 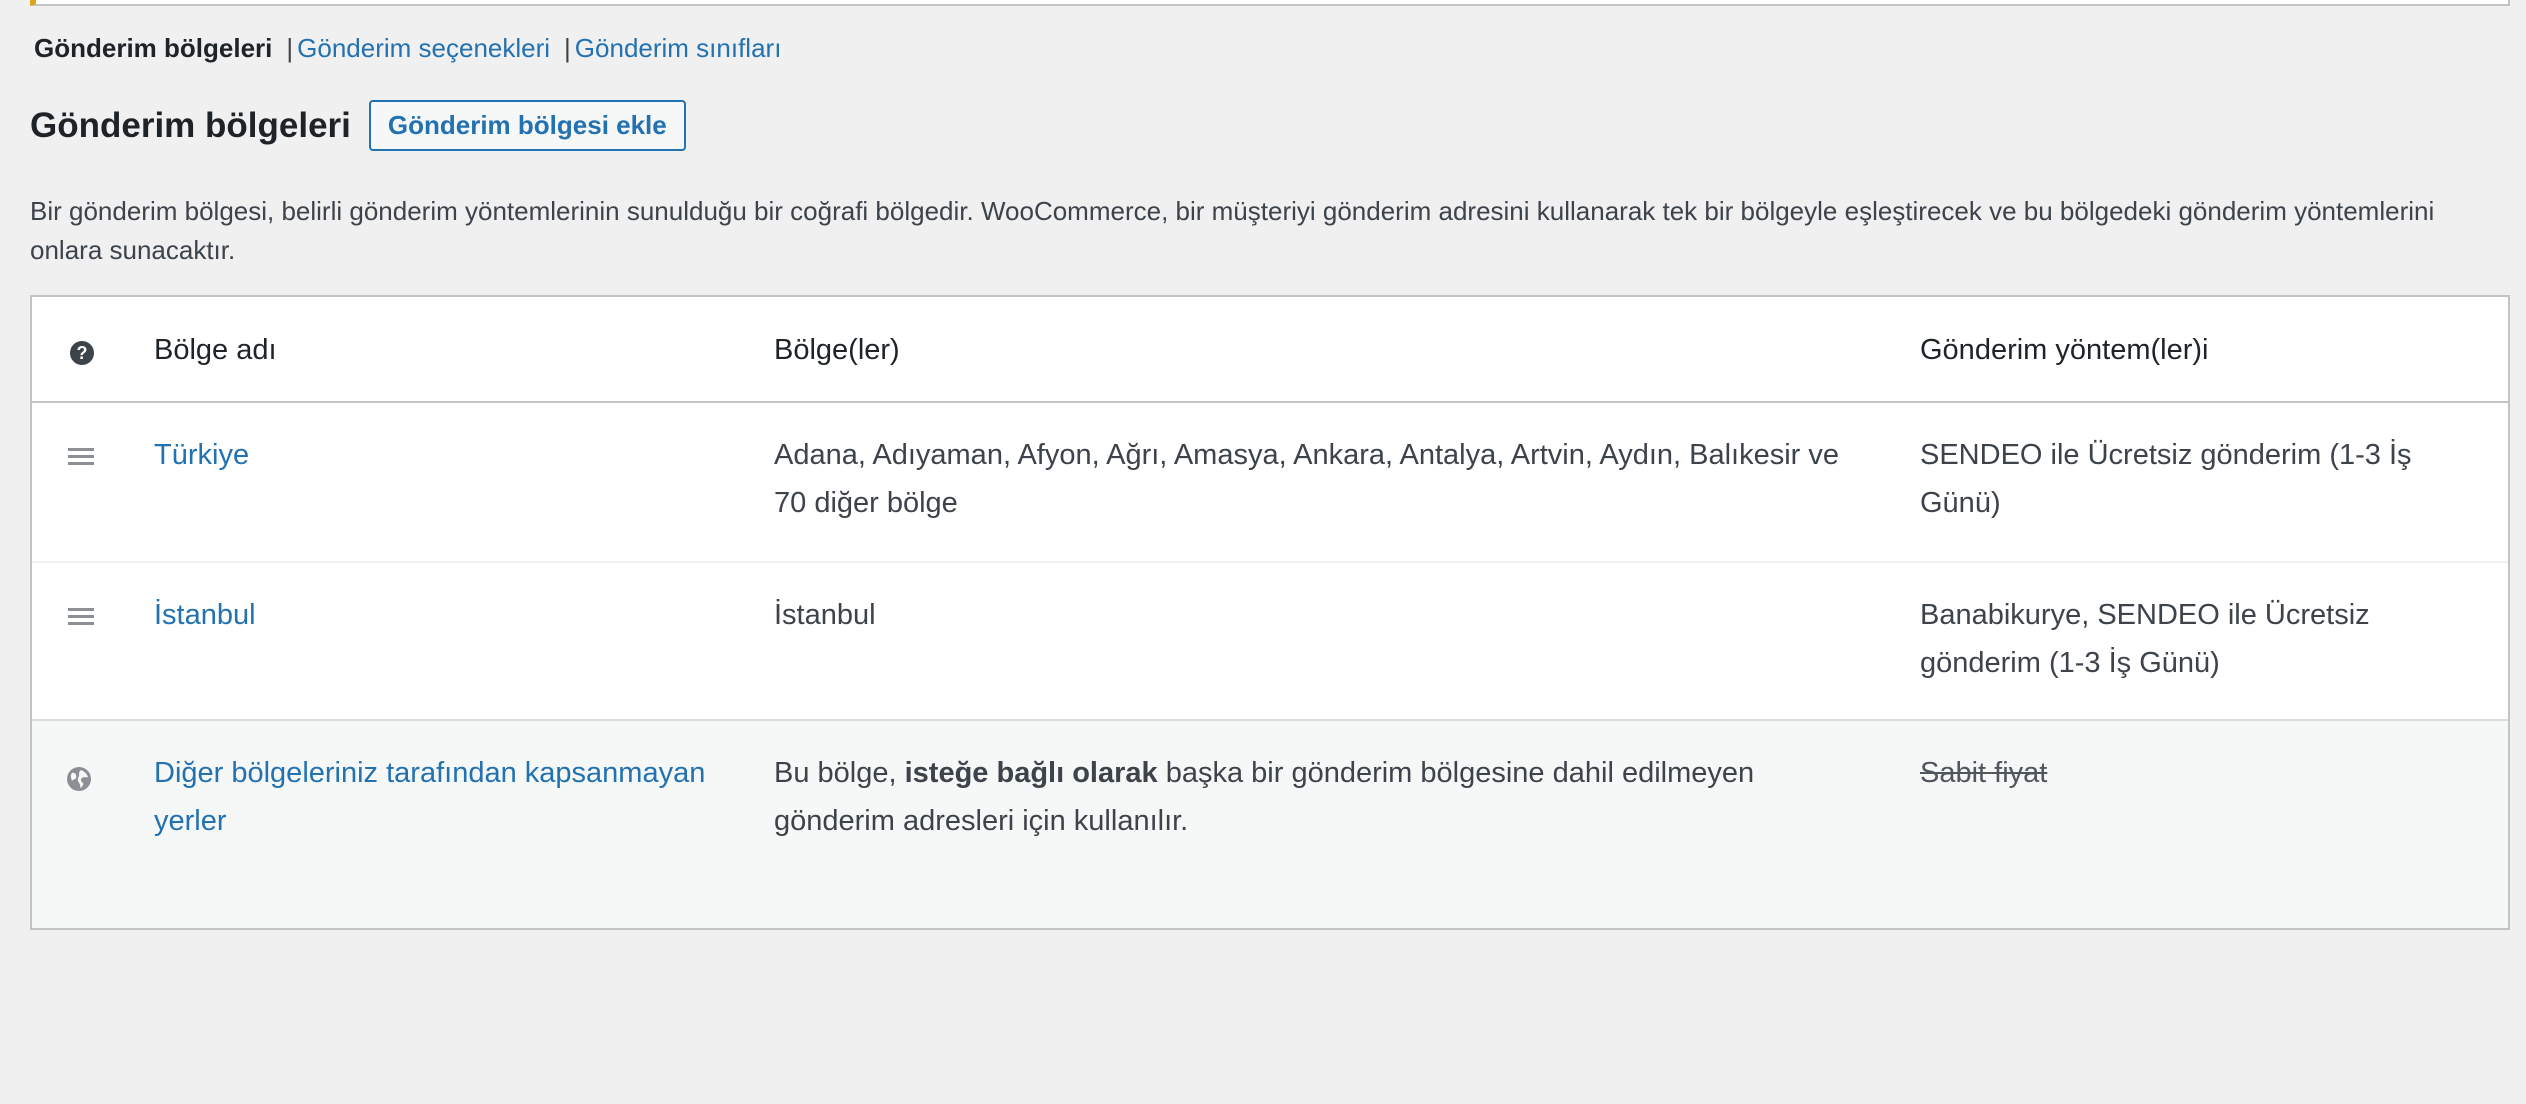 I want to click on header-help-cell: ?, so click(x=80, y=350).